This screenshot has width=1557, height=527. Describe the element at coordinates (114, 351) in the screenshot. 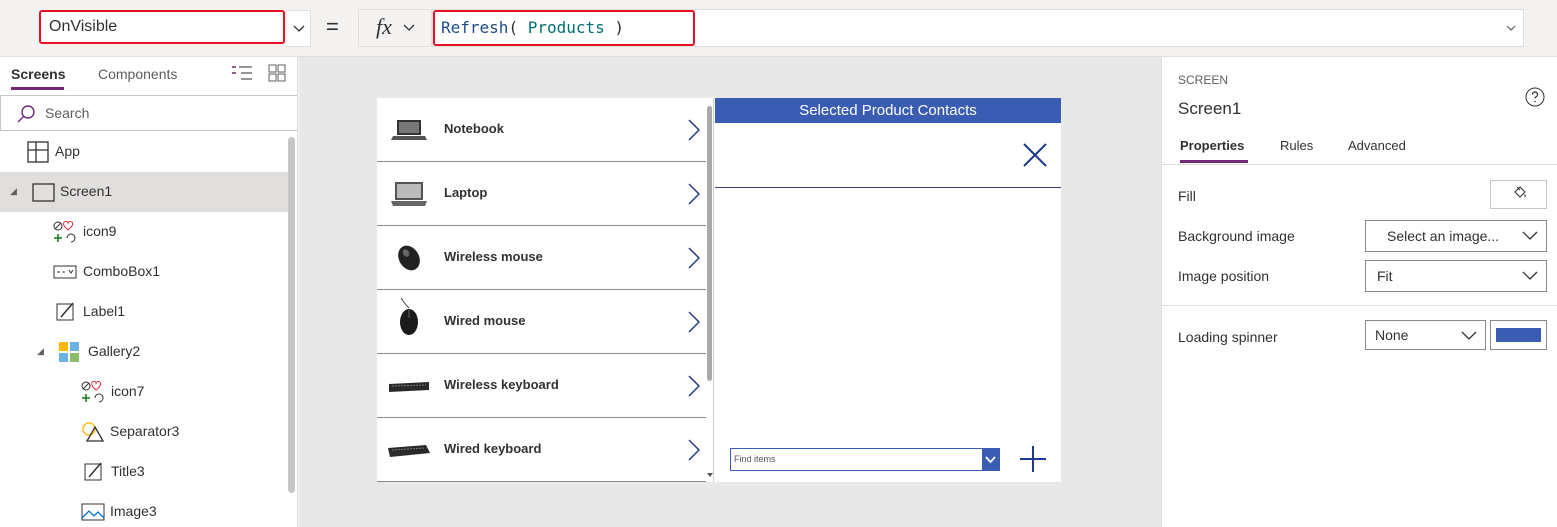

I see `tree-item-label: Gallery2` at that location.